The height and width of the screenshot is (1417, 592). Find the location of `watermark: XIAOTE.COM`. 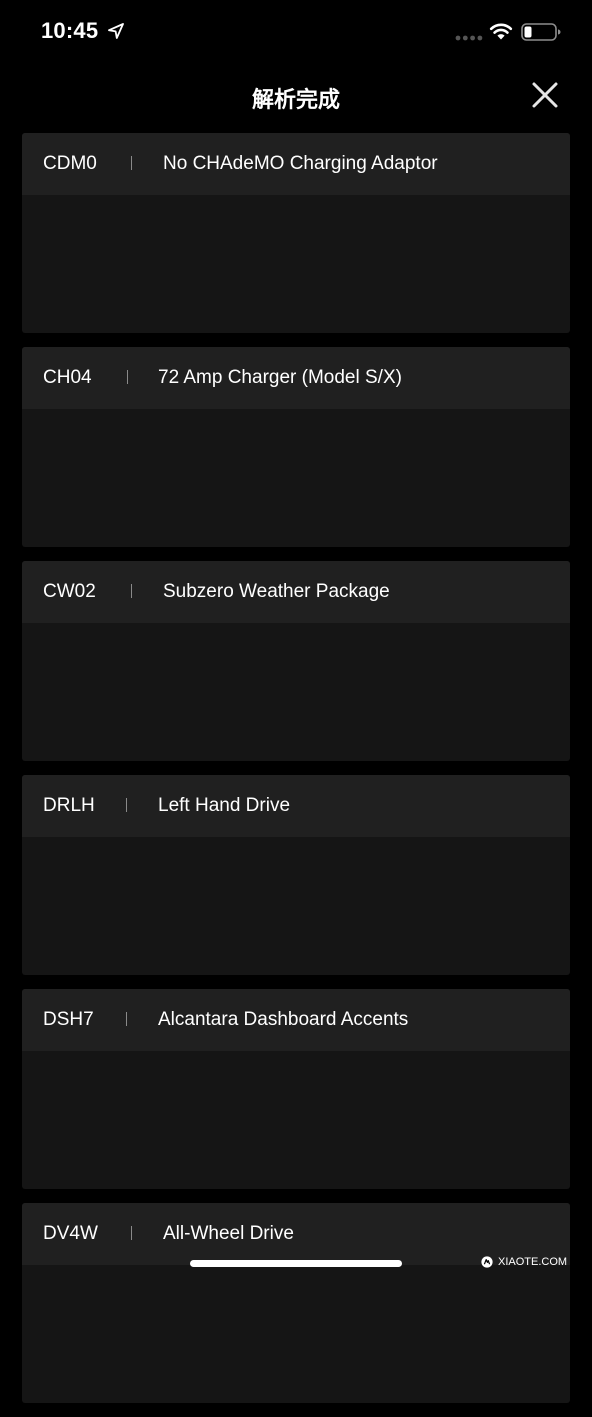

watermark: XIAOTE.COM is located at coordinates (524, 1262).